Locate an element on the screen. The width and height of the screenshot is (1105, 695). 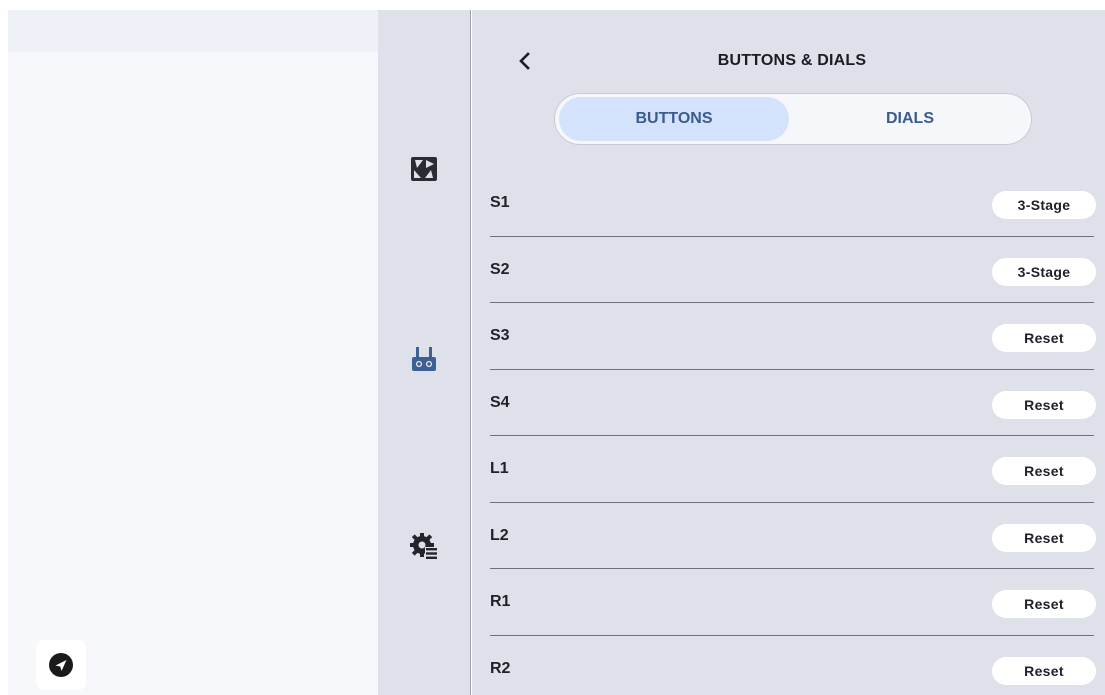
settings-list-icon is located at coordinates (424, 546).